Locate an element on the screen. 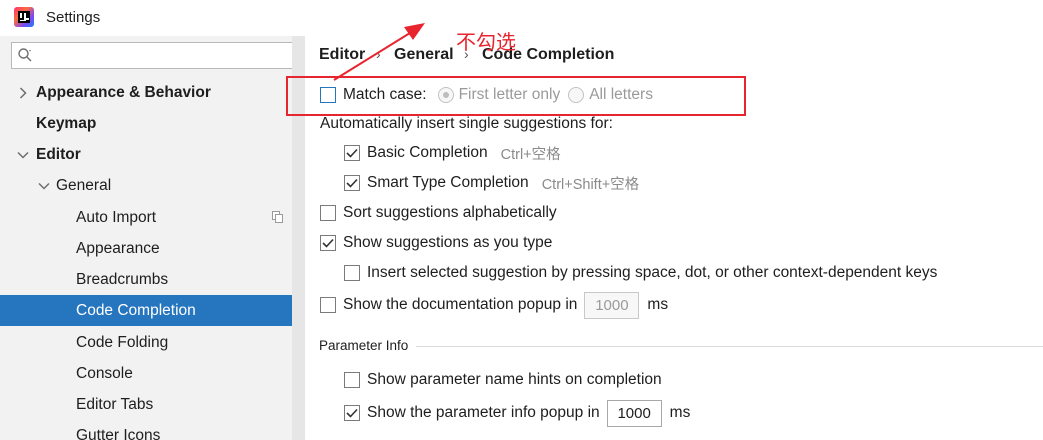 The image size is (1043, 440). show-as-you-type-row: Show suggestions as you type is located at coordinates (436, 243).